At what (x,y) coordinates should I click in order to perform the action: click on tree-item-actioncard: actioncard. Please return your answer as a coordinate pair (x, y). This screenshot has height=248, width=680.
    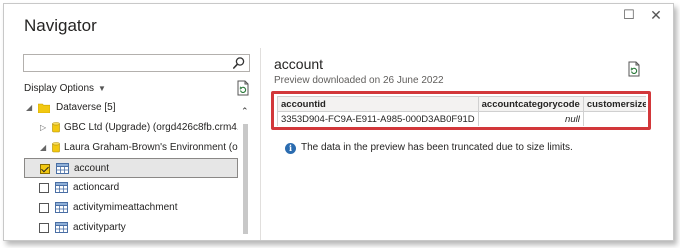
    Looking at the image, I should click on (131, 188).